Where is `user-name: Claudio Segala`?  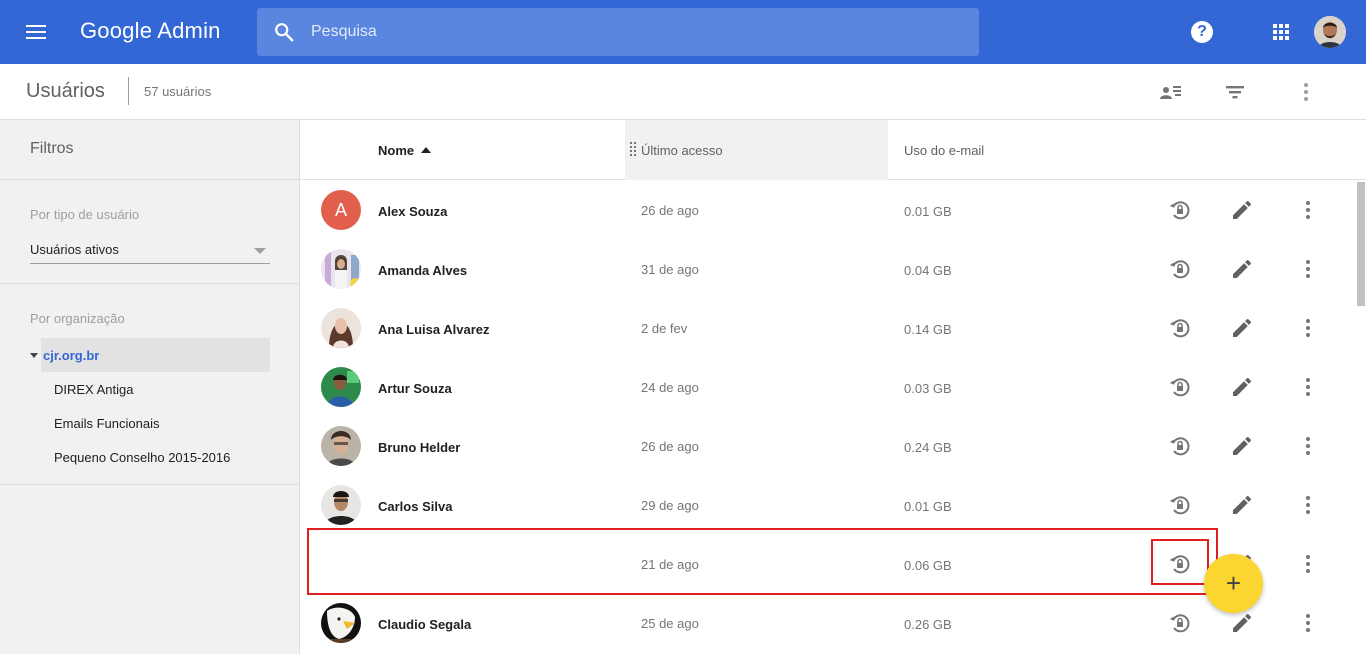 user-name: Claudio Segala is located at coordinates (424, 624).